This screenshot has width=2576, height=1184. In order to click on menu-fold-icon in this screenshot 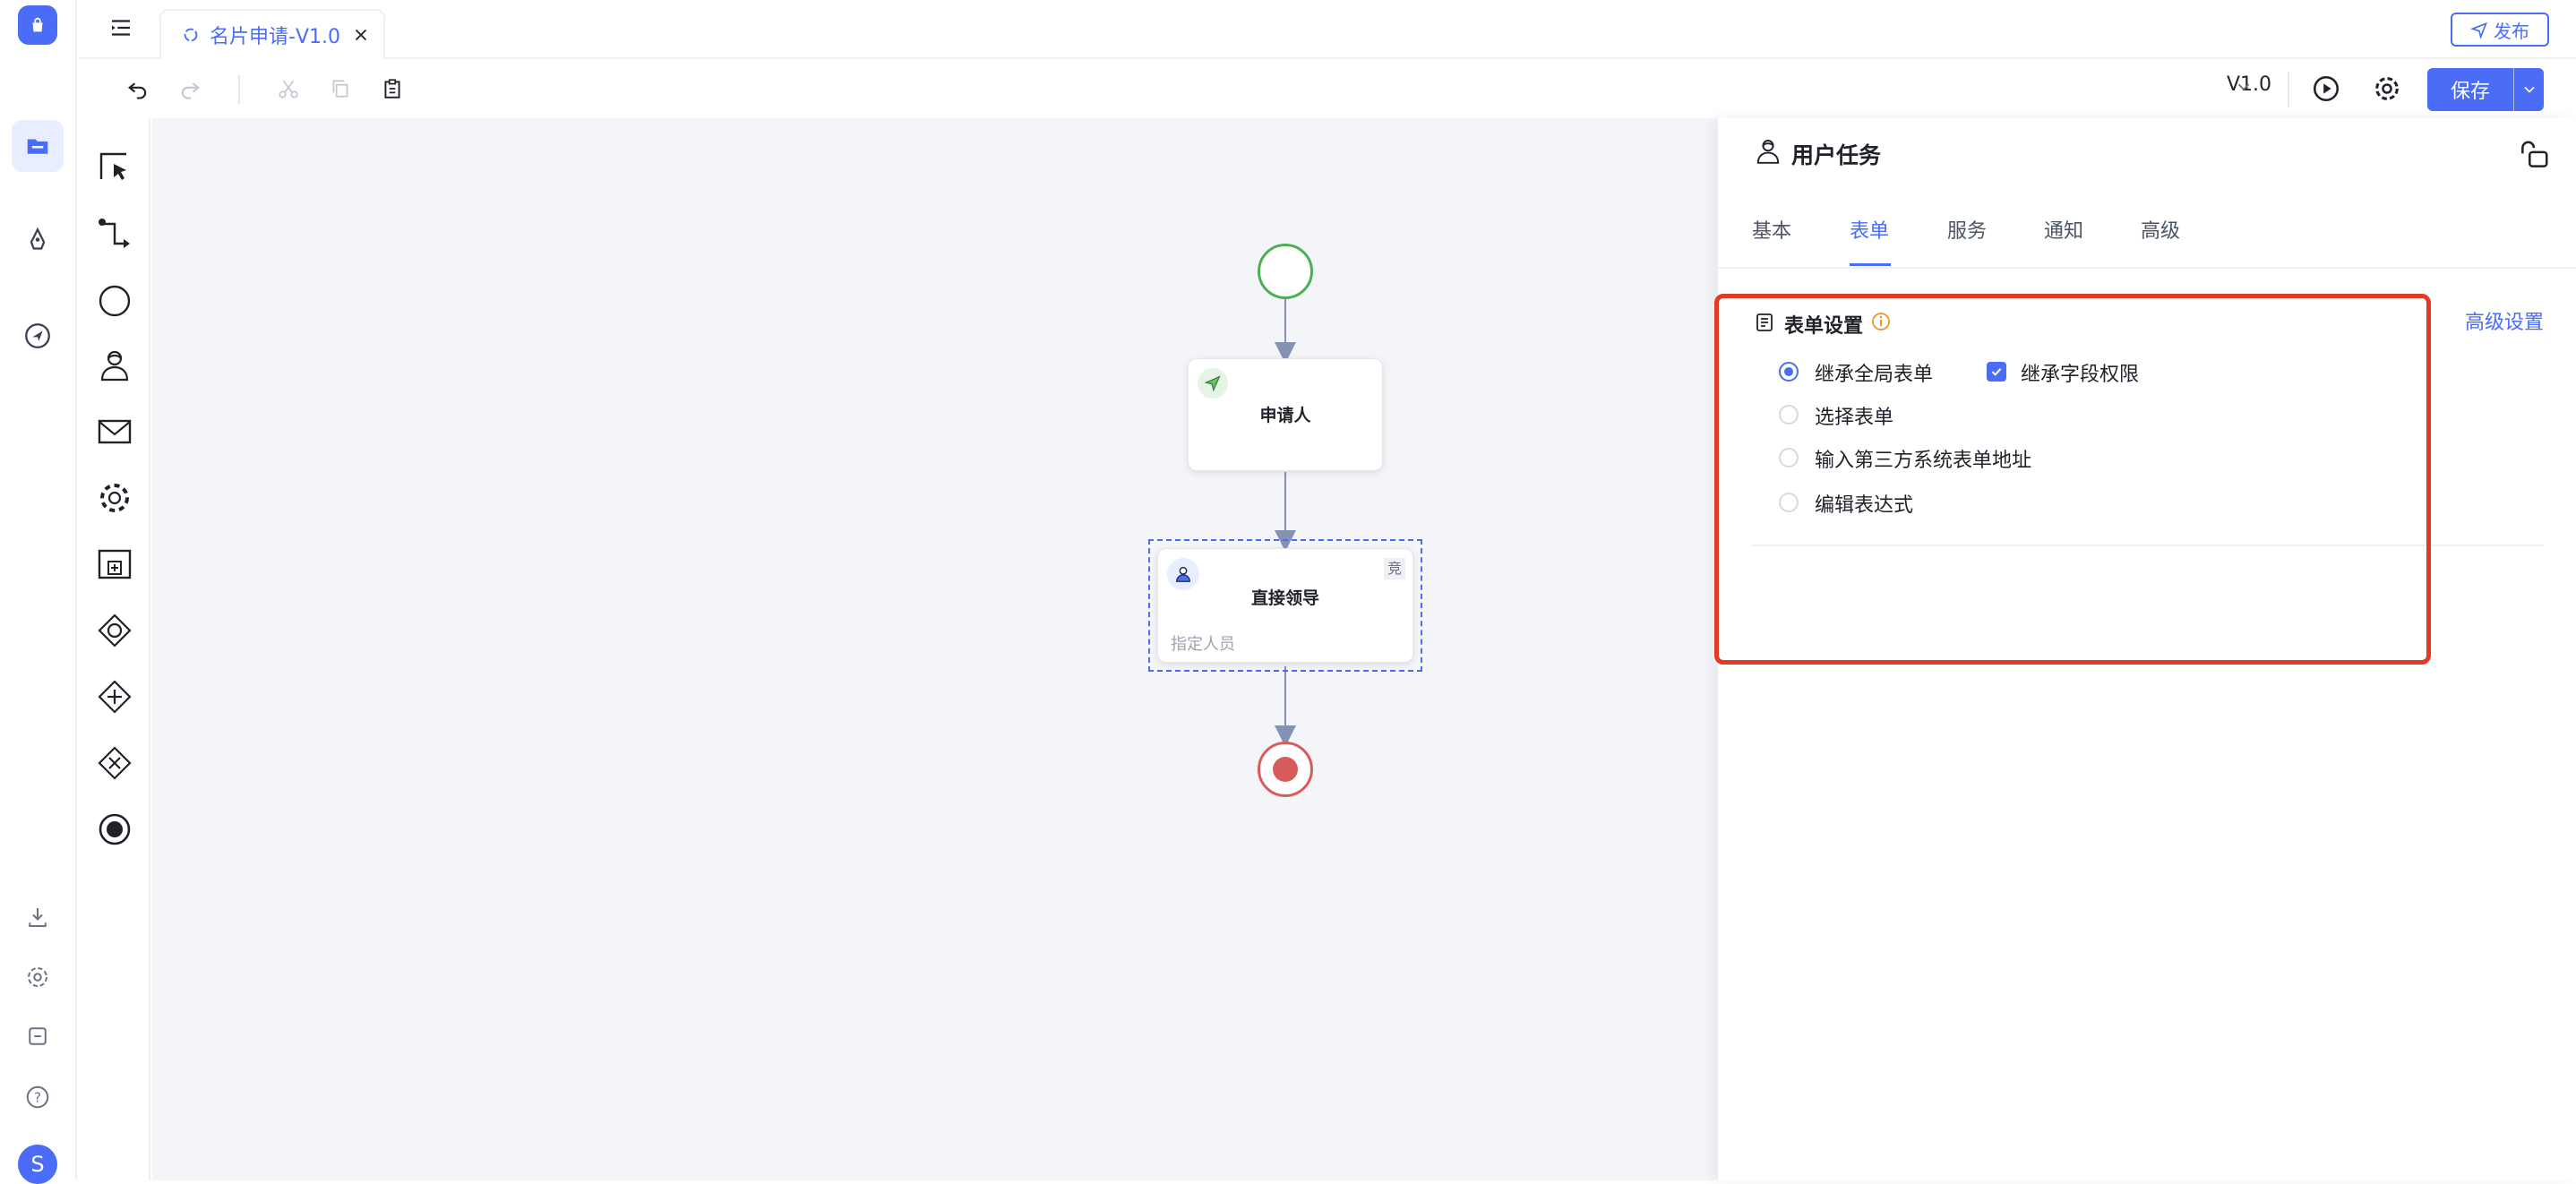, I will do `click(121, 28)`.